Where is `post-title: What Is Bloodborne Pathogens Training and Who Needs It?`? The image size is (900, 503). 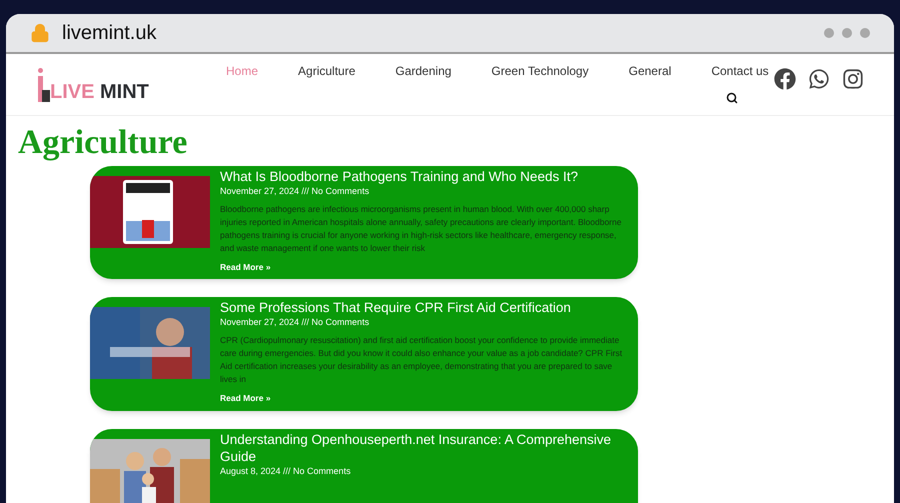
post-title: What Is Bloodborne Pathogens Training and Who Needs It? is located at coordinates (424, 176).